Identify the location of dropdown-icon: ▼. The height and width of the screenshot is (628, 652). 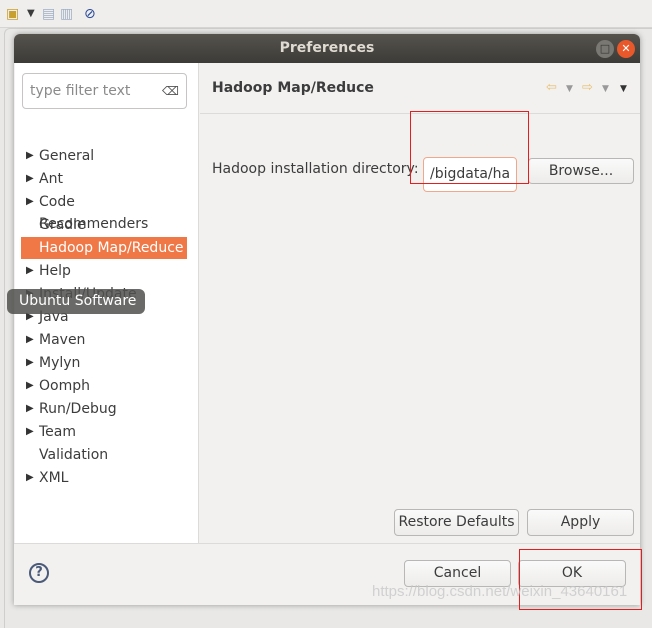
(31, 14).